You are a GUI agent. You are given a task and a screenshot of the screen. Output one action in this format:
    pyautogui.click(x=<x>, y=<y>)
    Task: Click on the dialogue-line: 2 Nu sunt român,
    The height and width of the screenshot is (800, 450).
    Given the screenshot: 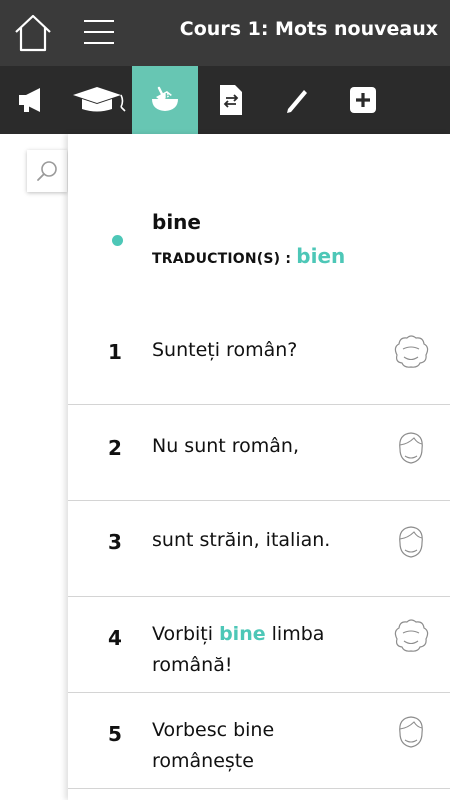 What is the action you would take?
    pyautogui.click(x=259, y=453)
    